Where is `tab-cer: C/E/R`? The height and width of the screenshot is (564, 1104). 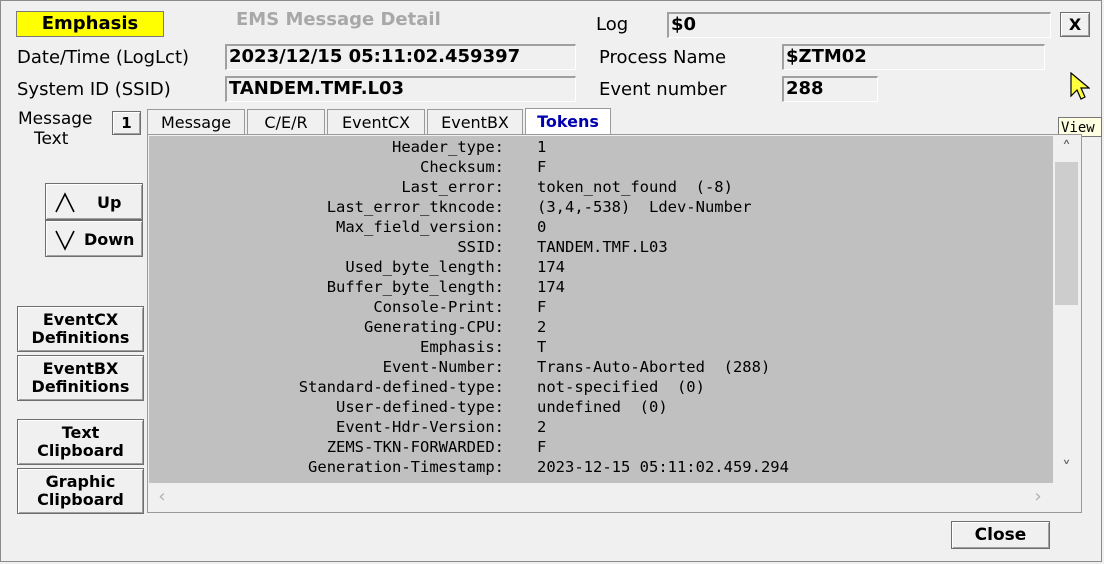 tab-cer: C/E/R is located at coordinates (286, 121).